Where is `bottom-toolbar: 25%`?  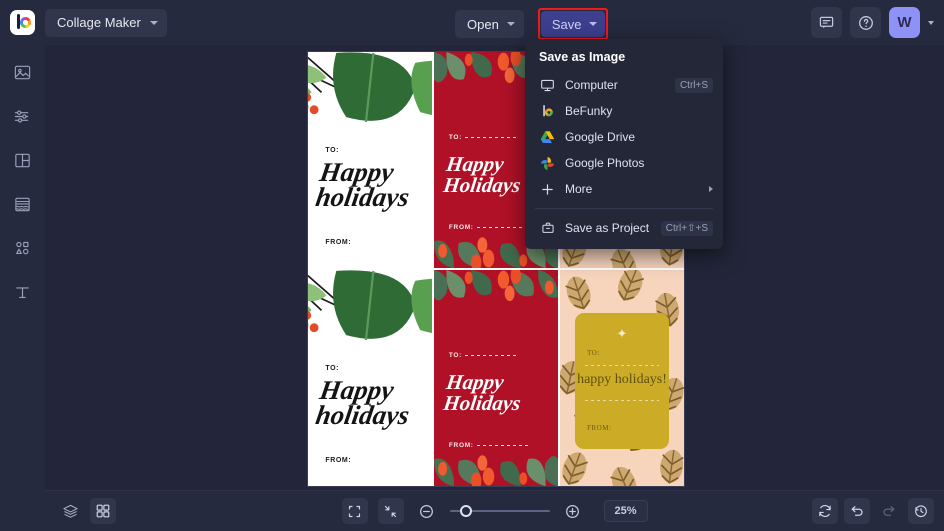 bottom-toolbar: 25% is located at coordinates (494, 510).